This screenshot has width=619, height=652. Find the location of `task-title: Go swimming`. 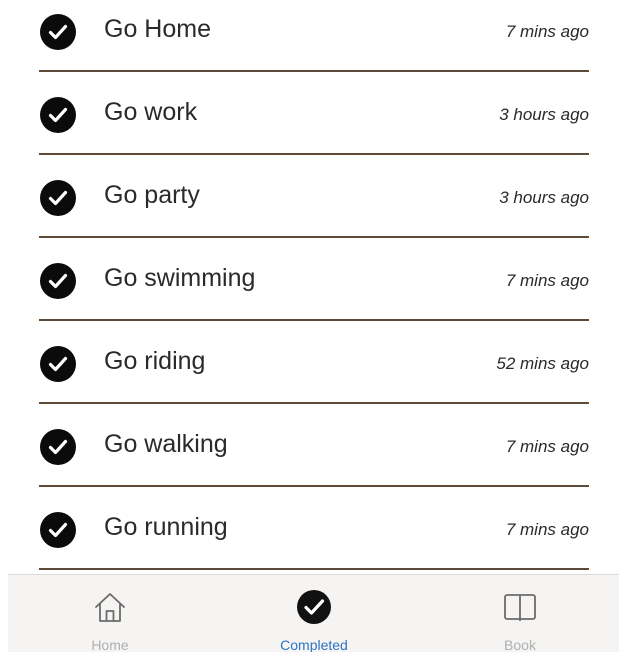

task-title: Go swimming is located at coordinates (180, 278).